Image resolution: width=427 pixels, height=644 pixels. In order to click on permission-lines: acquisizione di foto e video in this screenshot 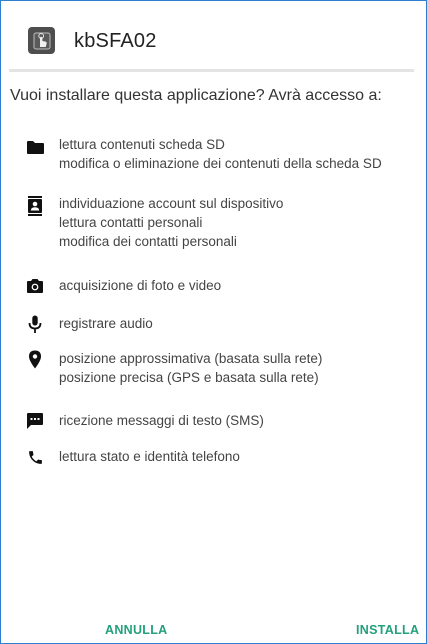, I will do `click(140, 285)`.